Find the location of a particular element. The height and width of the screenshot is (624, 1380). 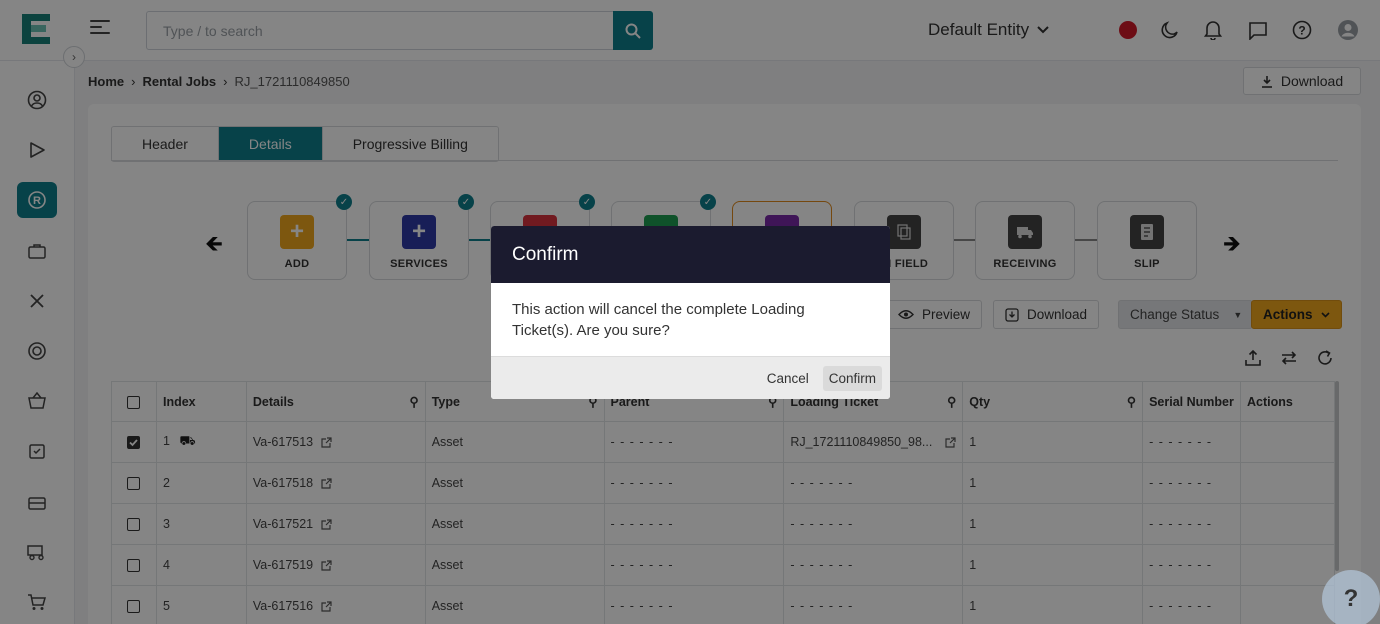

dialog-title: Confirm is located at coordinates (545, 254).